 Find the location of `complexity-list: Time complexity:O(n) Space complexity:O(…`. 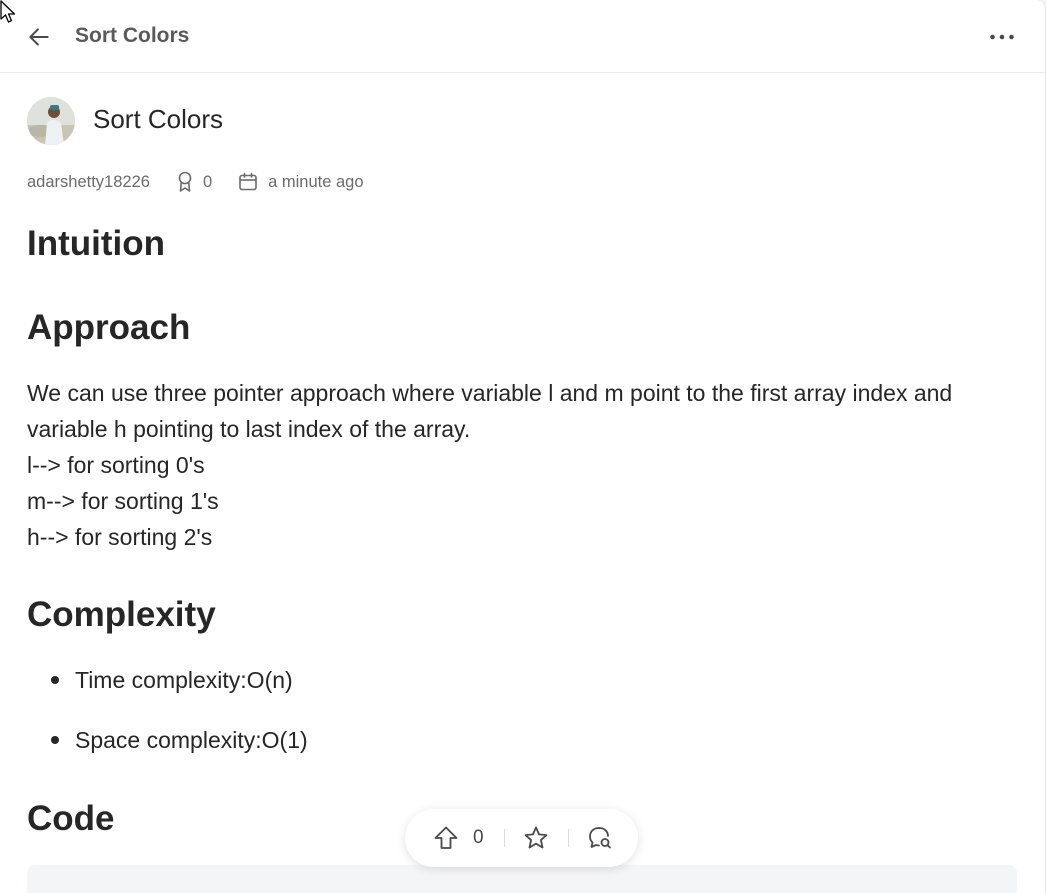

complexity-list: Time complexity:O(n) Space complexity:O(… is located at coordinates (167, 722).